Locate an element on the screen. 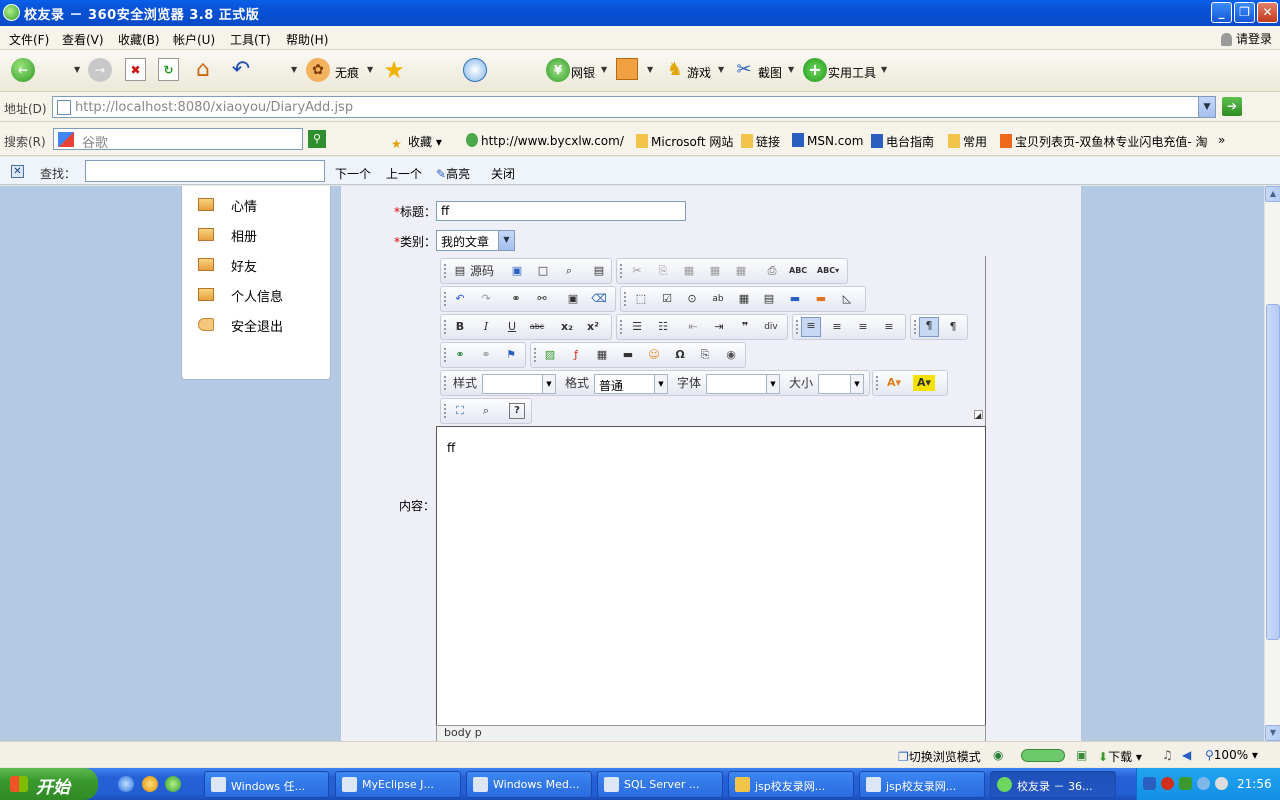  tools-label: 实用工具 is located at coordinates (852, 72).